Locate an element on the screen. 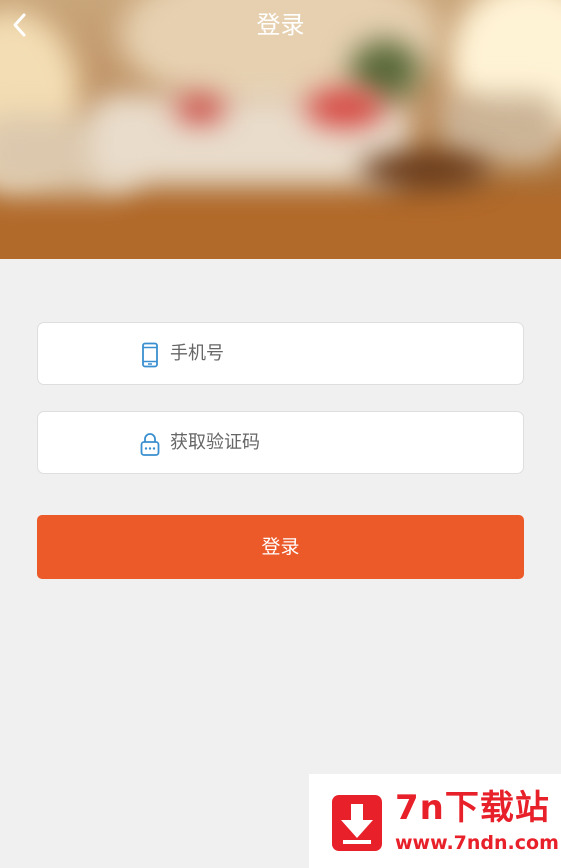 The height and width of the screenshot is (868, 561). code-field is located at coordinates (280, 442).